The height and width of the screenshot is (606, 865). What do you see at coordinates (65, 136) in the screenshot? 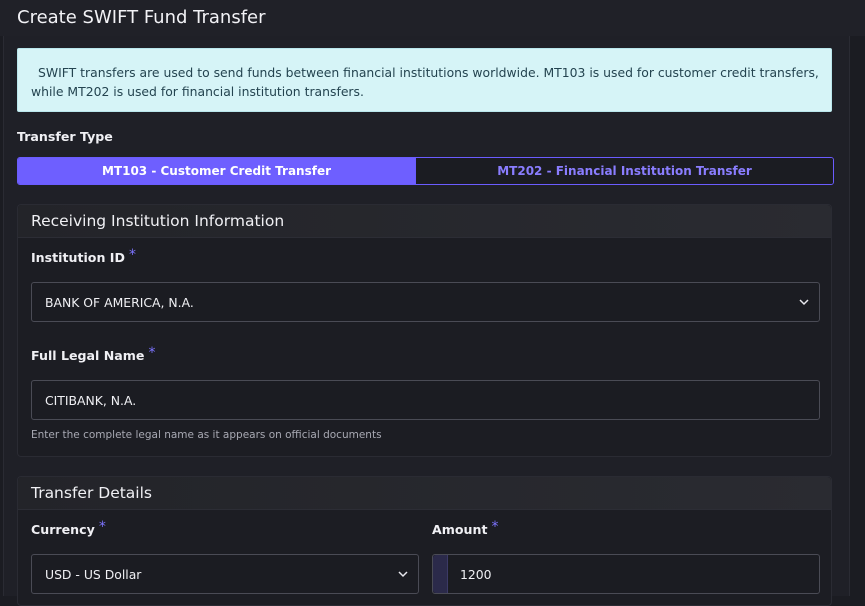
I see `transfer-type-label: Transfer Type` at bounding box center [65, 136].